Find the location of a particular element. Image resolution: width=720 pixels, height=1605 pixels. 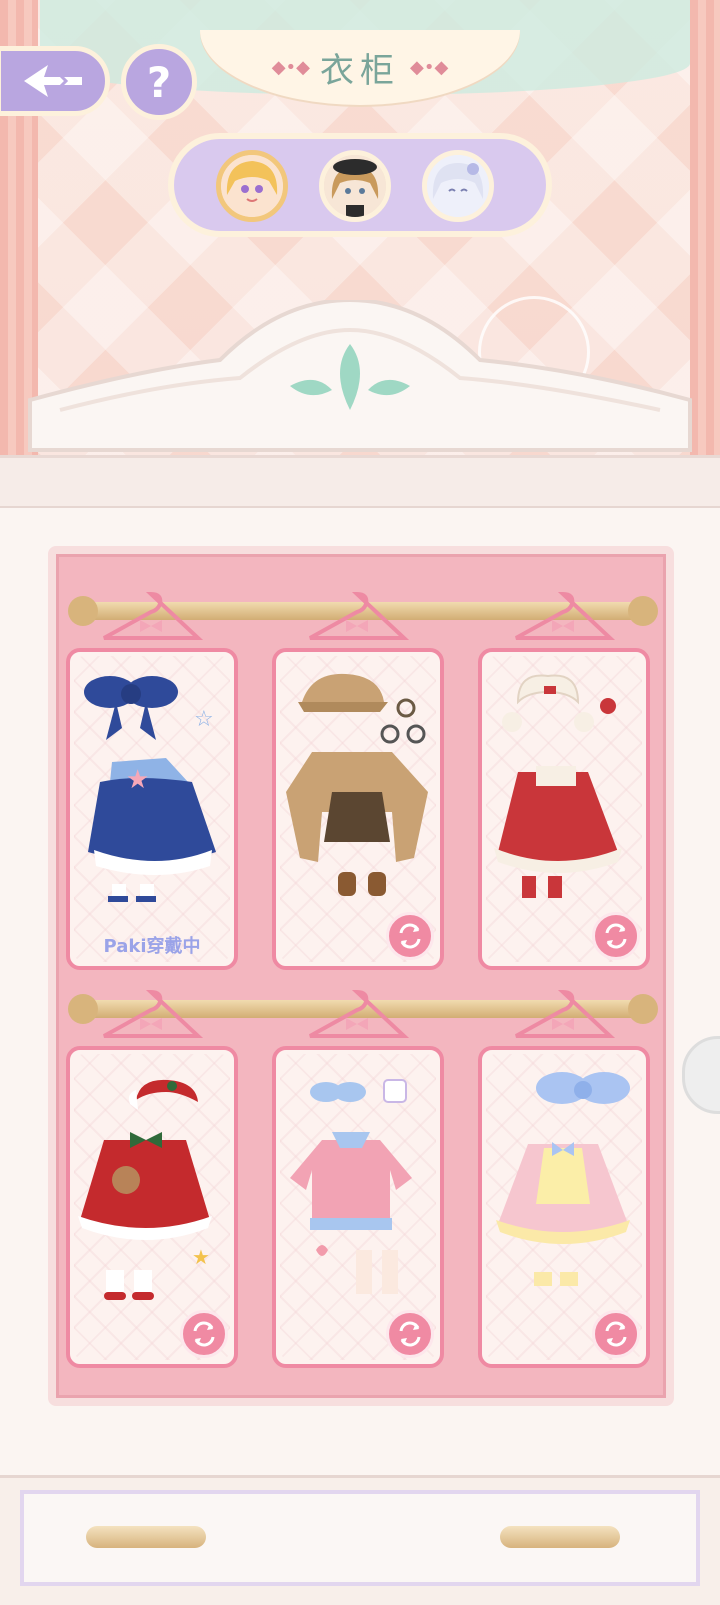

help-label: ? is located at coordinates (159, 82).